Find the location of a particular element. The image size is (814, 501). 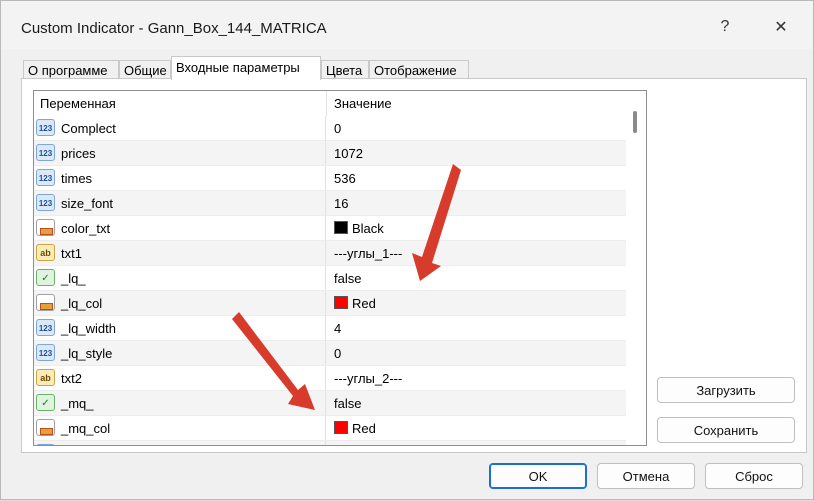

tab-common: Общие is located at coordinates (145, 69).